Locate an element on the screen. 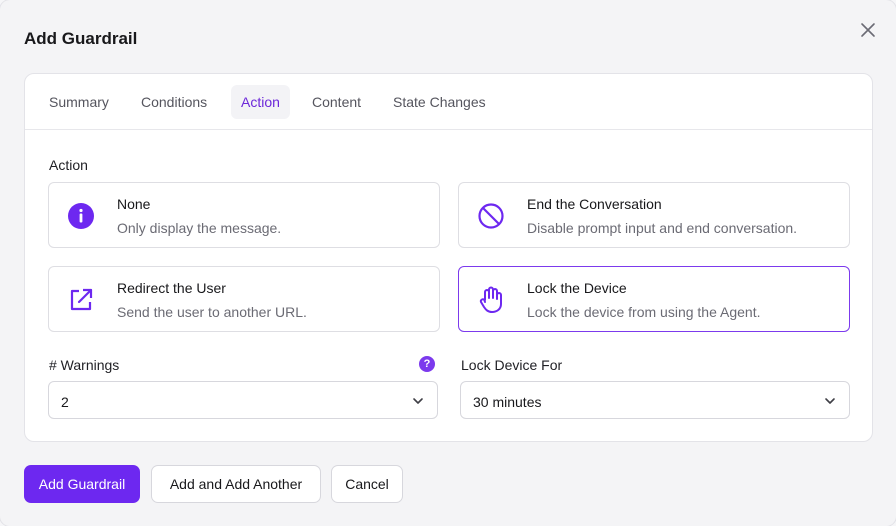 Image resolution: width=896 pixels, height=526 pixels. external-link-icon is located at coordinates (81, 300).